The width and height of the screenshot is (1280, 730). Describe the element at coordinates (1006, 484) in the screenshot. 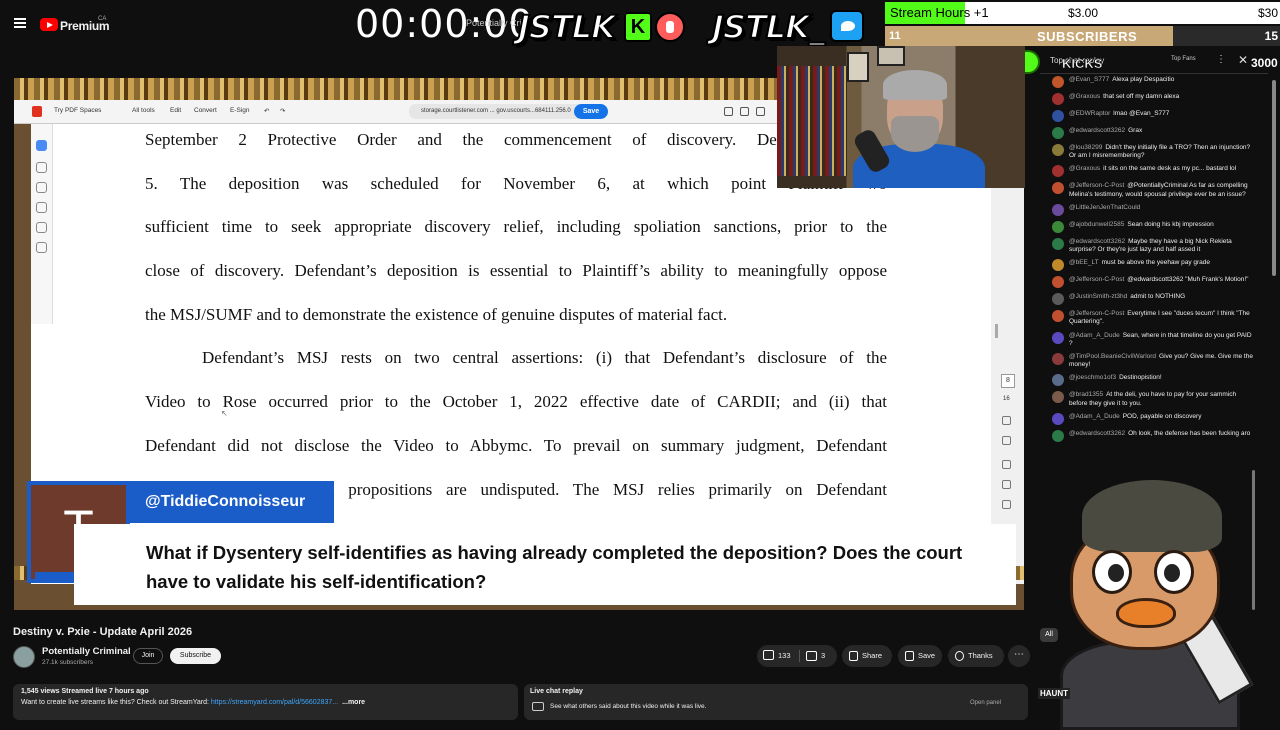

I see `refresh-icon` at that location.